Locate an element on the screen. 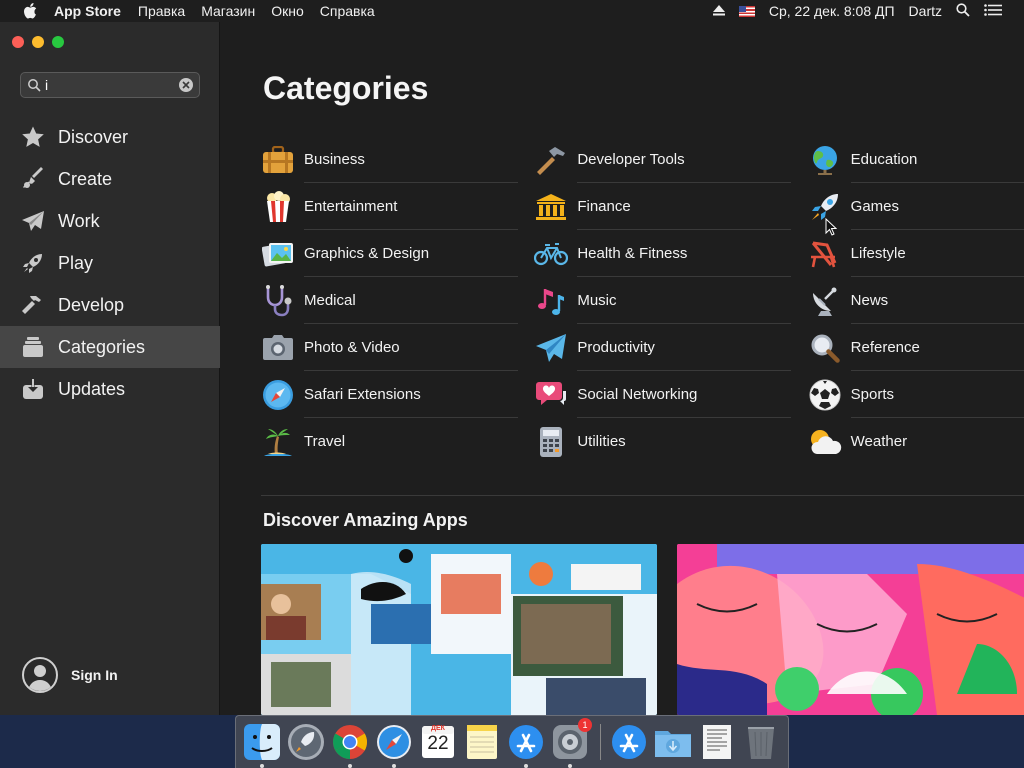 The image size is (1024, 768). category-social-networking: Social Networking is located at coordinates (670, 394).